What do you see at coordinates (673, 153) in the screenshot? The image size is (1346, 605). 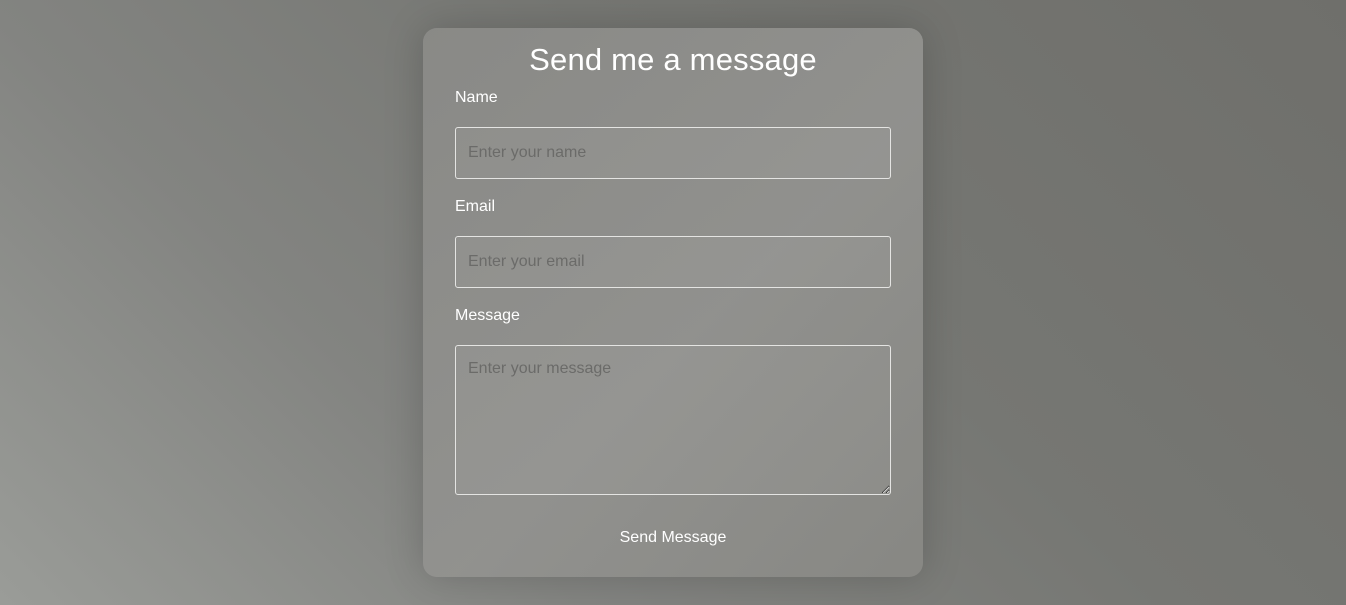 I see `name-input` at bounding box center [673, 153].